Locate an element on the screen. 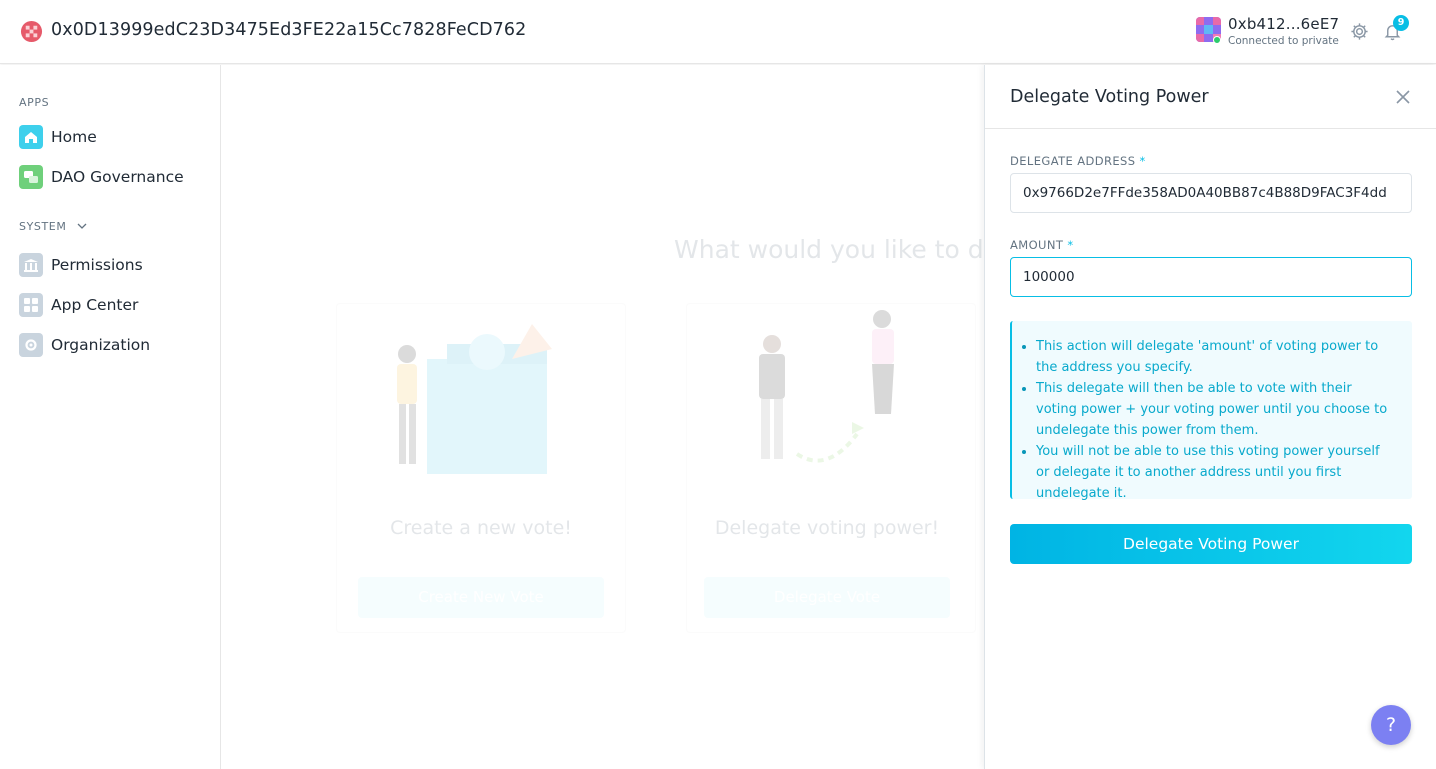  system-section-label: SYSTEM is located at coordinates (43, 226).